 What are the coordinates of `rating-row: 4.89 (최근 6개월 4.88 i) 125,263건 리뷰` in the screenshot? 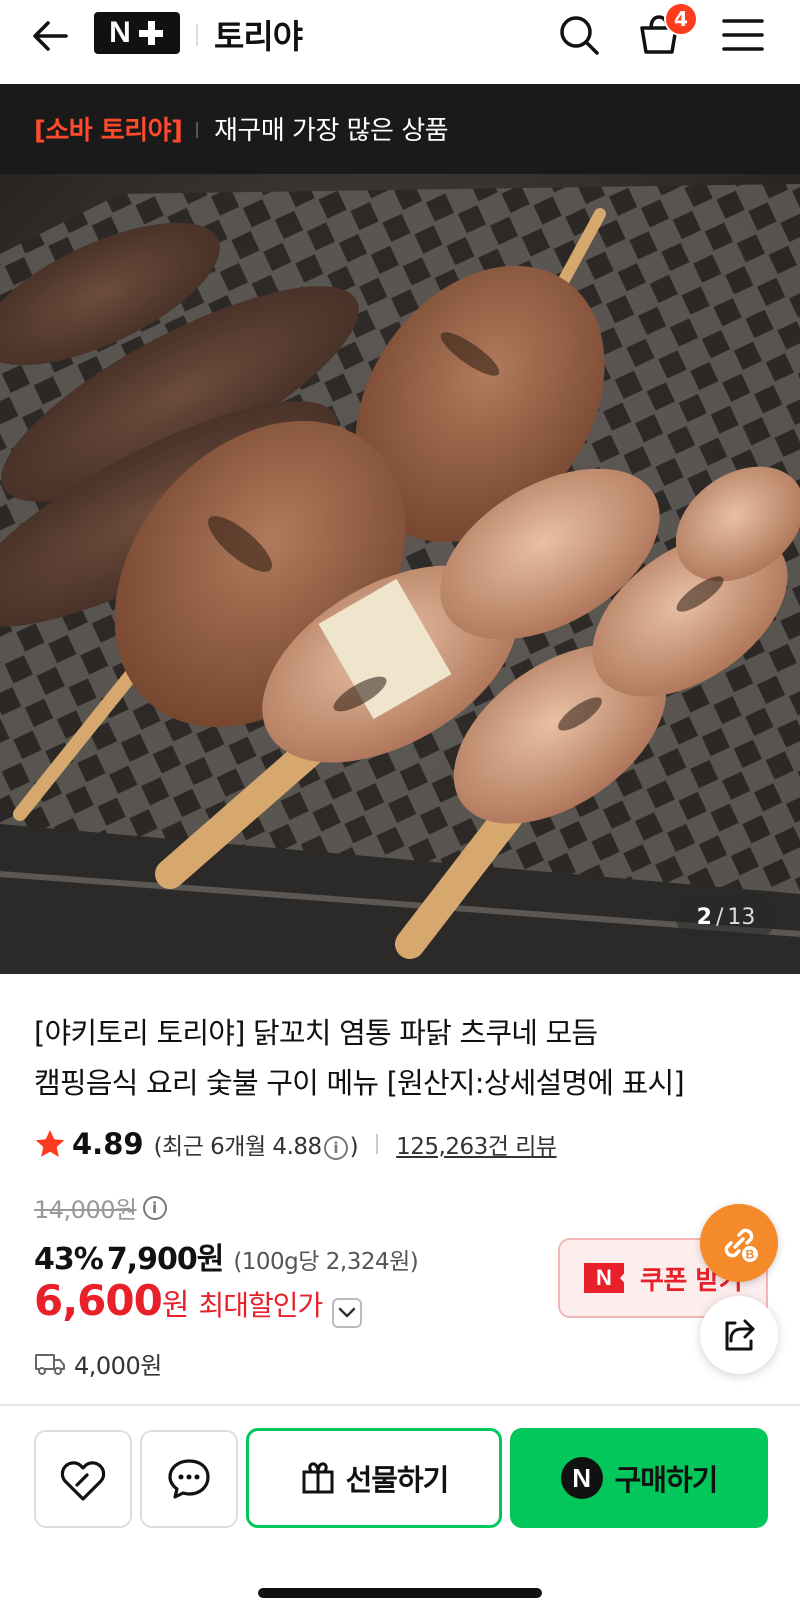 It's located at (295, 1144).